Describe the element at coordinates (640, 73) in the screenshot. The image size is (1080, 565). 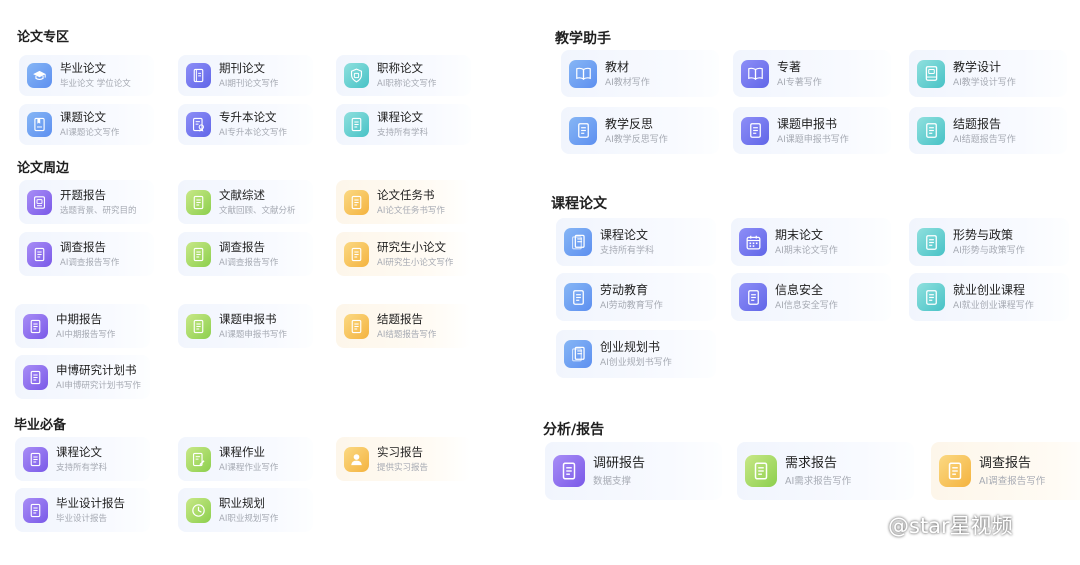
I see `tool-card: 教材 AI教材写作` at that location.